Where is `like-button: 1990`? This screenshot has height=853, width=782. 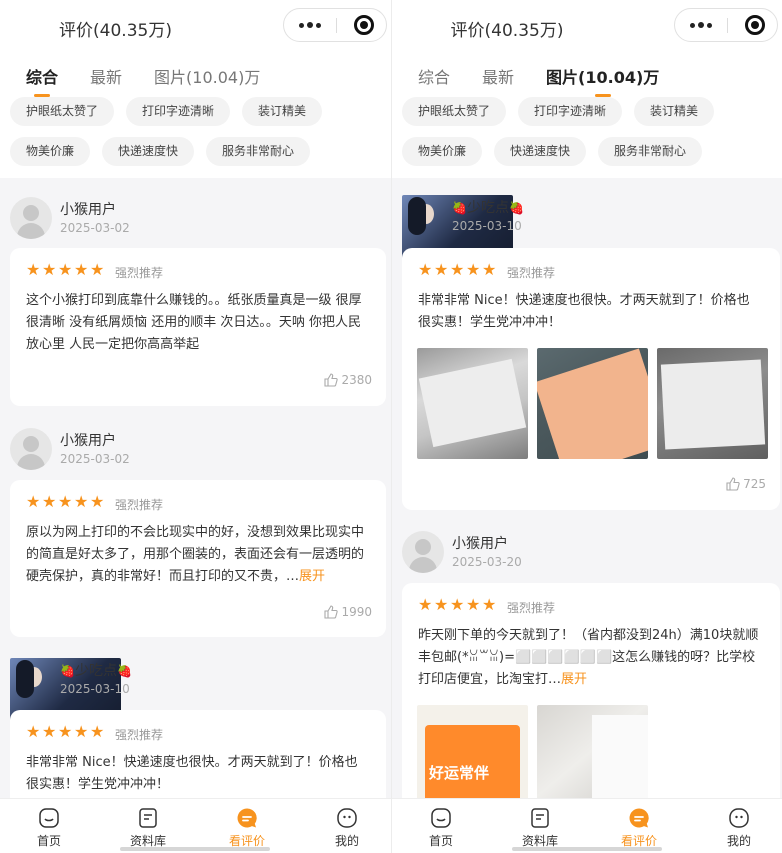
like-button: 1990 is located at coordinates (347, 612).